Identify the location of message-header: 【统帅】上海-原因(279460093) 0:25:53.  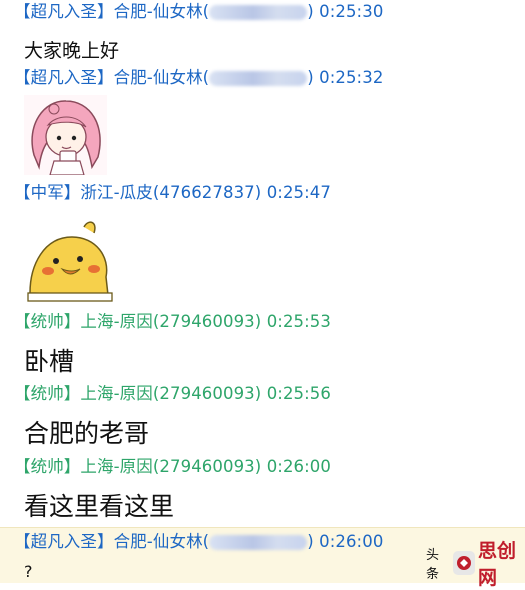
(172, 322).